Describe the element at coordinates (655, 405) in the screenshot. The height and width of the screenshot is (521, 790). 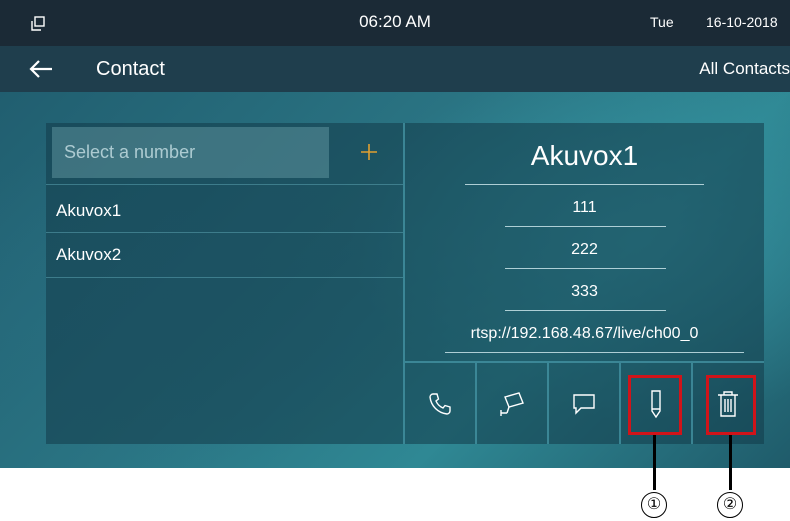
I see `edit-button-highlight` at that location.